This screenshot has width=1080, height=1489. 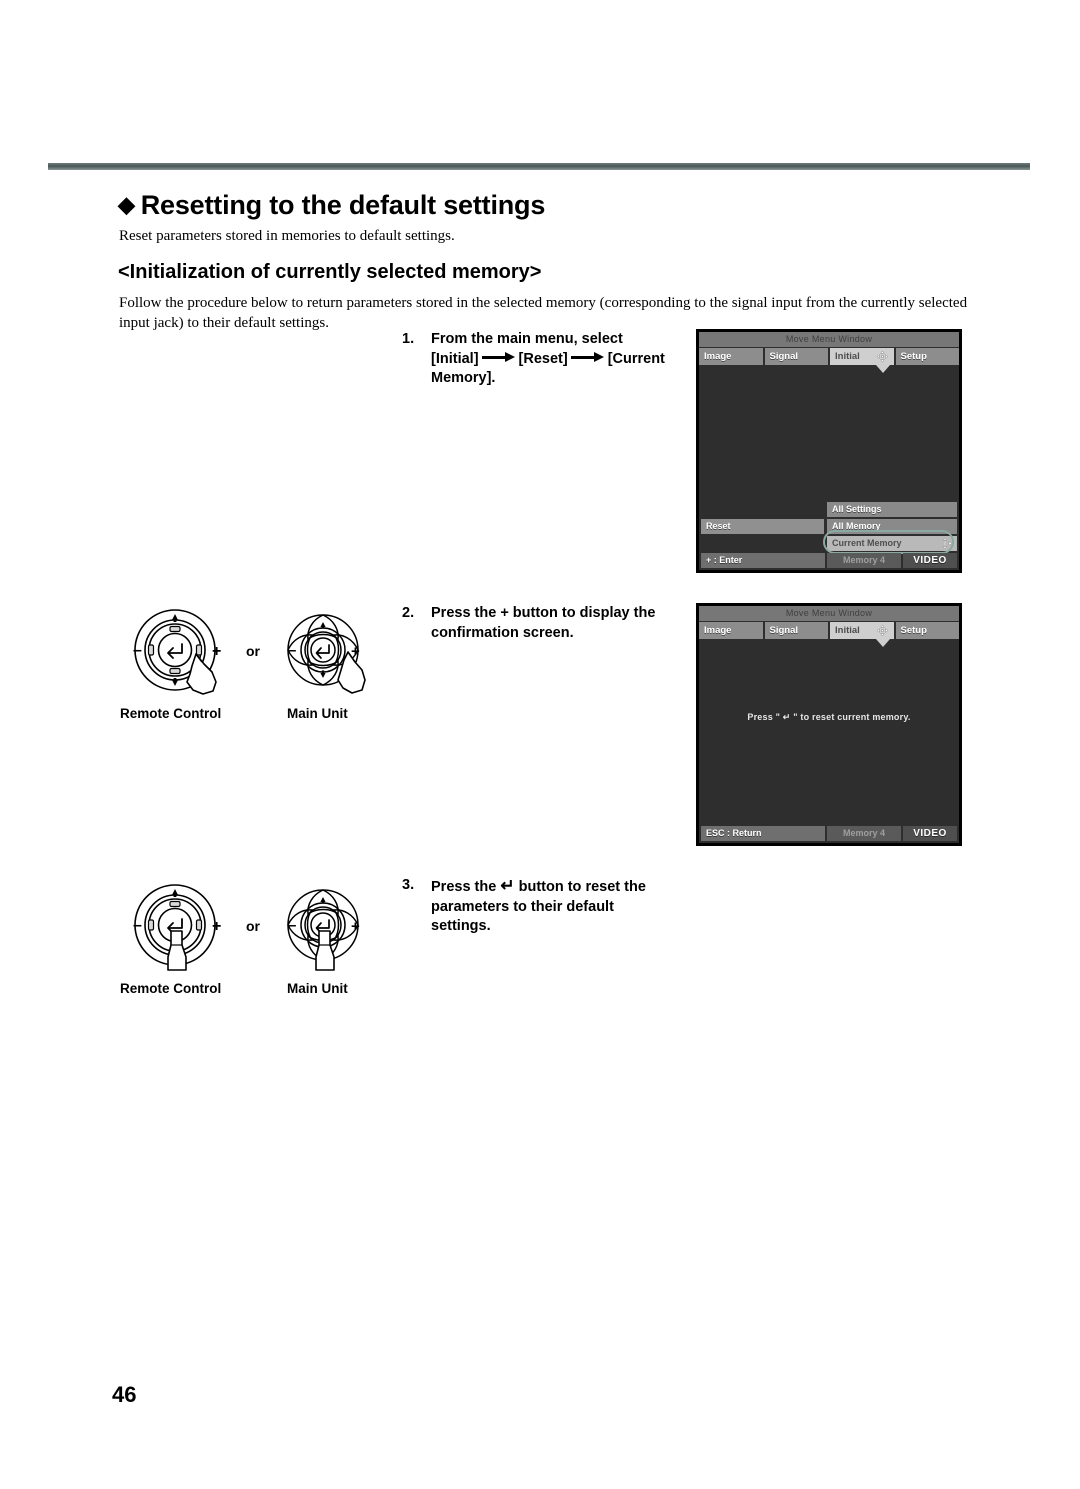 What do you see at coordinates (892, 526) in the screenshot?
I see `osd1-item-all-memory: All Memory` at bounding box center [892, 526].